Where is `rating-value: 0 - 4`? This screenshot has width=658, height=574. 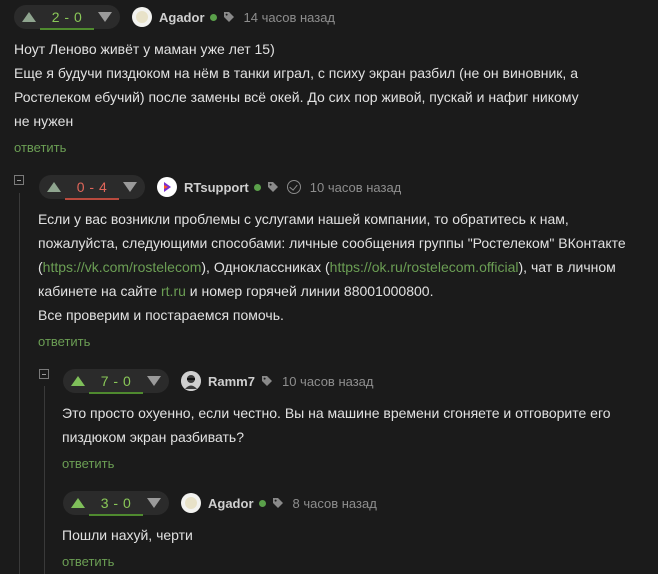
rating-value: 0 - 4 is located at coordinates (92, 187).